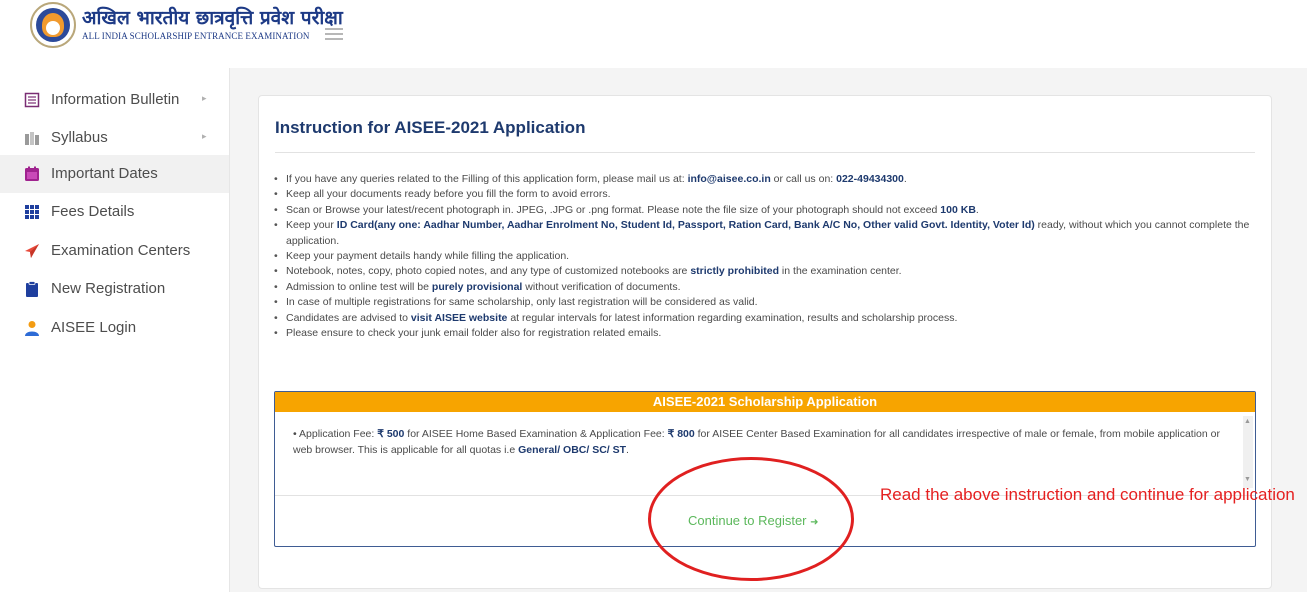  I want to click on continue-to-register-button: Continue to Register ➜, so click(753, 520).